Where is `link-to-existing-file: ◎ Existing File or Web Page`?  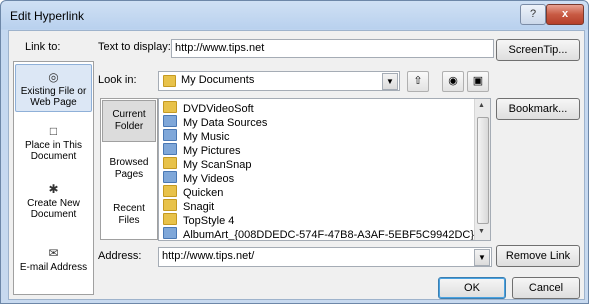 link-to-existing-file: ◎ Existing File or Web Page is located at coordinates (53, 88).